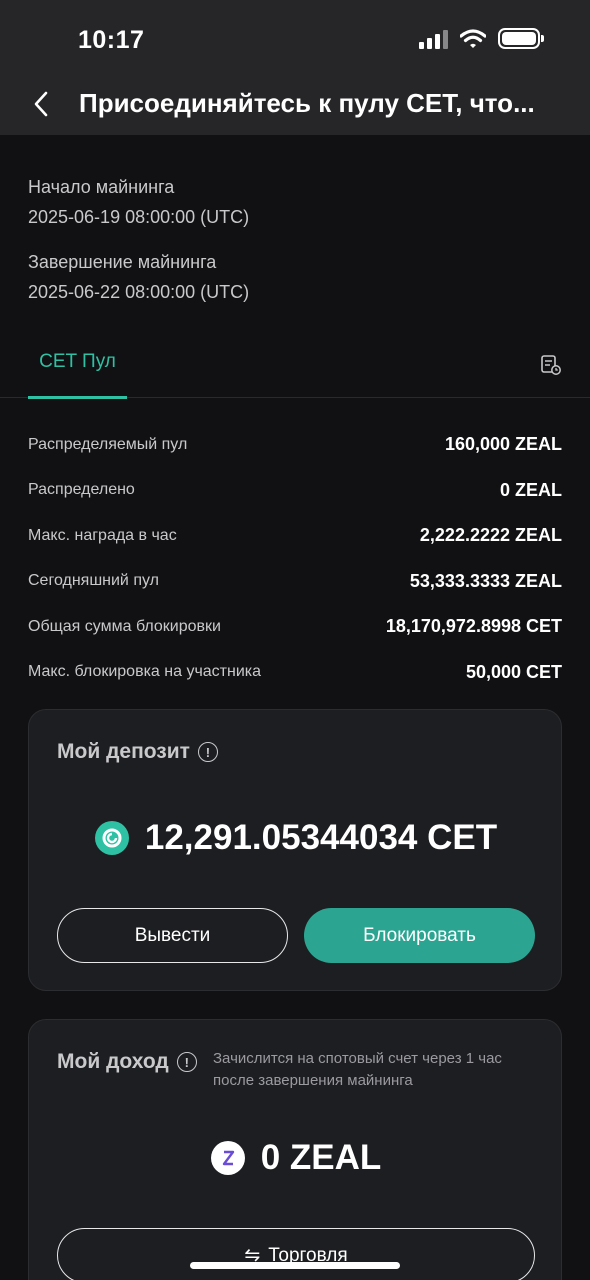 This screenshot has width=590, height=1280. What do you see at coordinates (490, 535) in the screenshot?
I see `stat-value: 2,222.2222 ZEAL` at bounding box center [490, 535].